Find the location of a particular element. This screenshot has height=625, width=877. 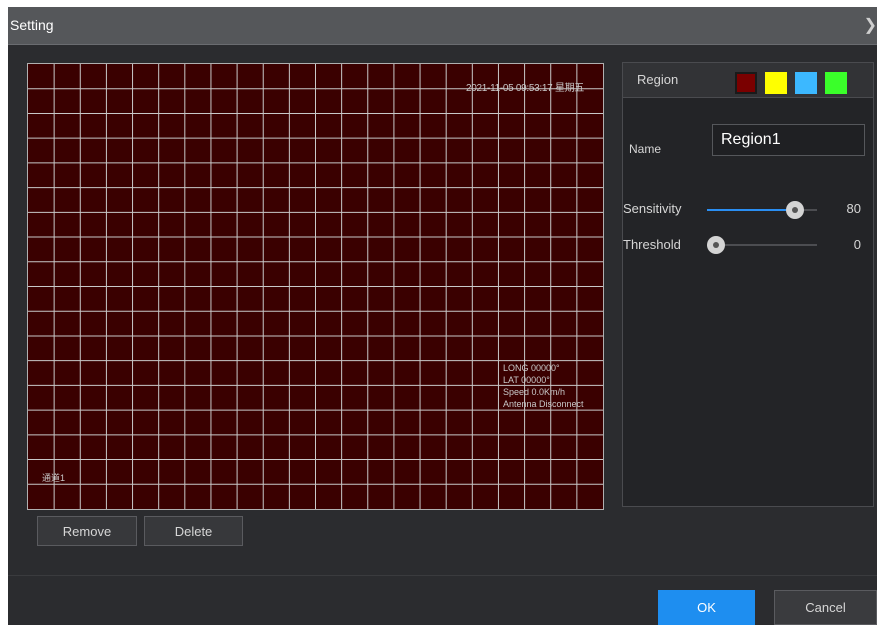

threshold-label: Threshold is located at coordinates (652, 244).